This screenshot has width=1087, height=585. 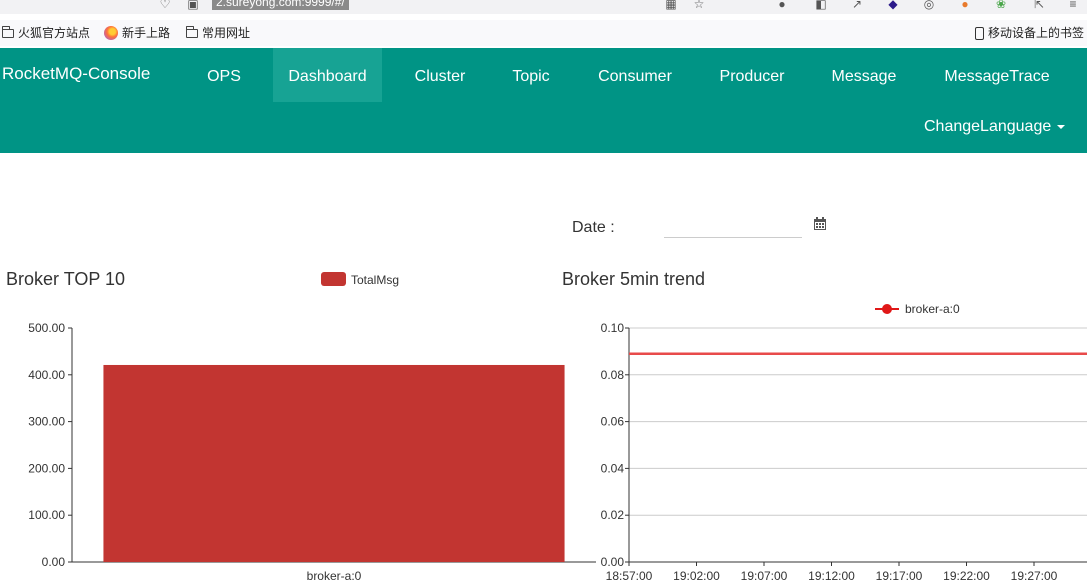 What do you see at coordinates (111, 33) in the screenshot?
I see `firefox-icon` at bounding box center [111, 33].